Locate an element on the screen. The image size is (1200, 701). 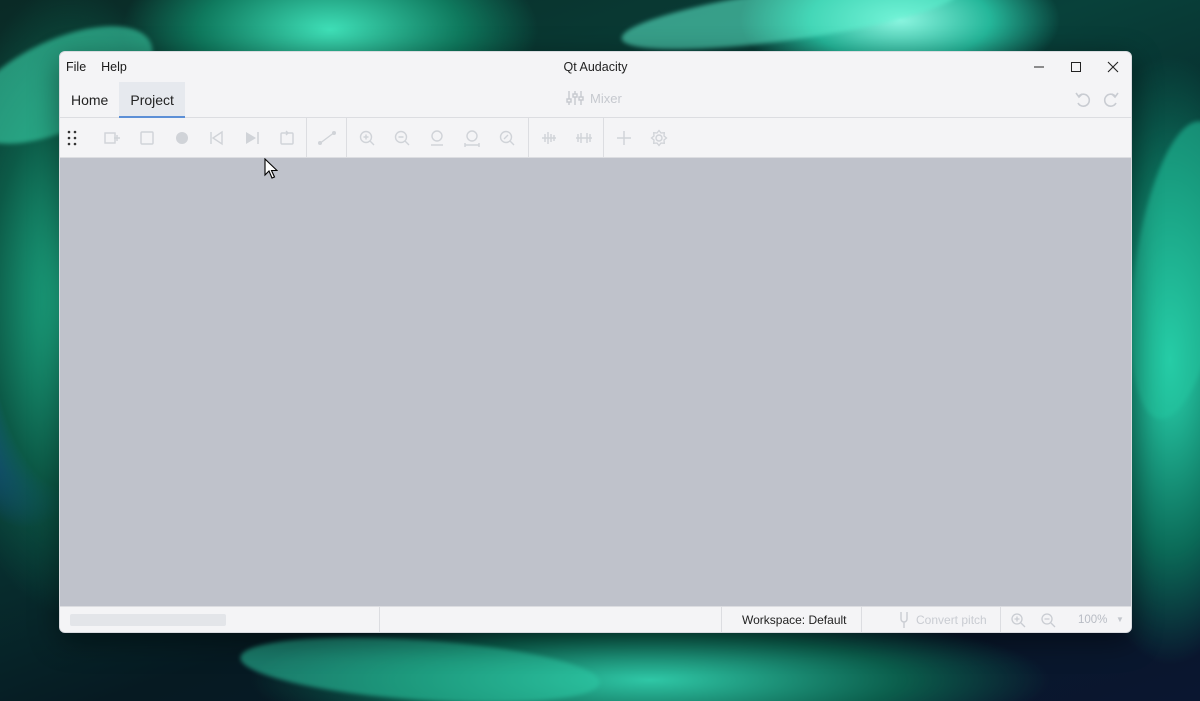
rewind-button is located at coordinates (216, 138).